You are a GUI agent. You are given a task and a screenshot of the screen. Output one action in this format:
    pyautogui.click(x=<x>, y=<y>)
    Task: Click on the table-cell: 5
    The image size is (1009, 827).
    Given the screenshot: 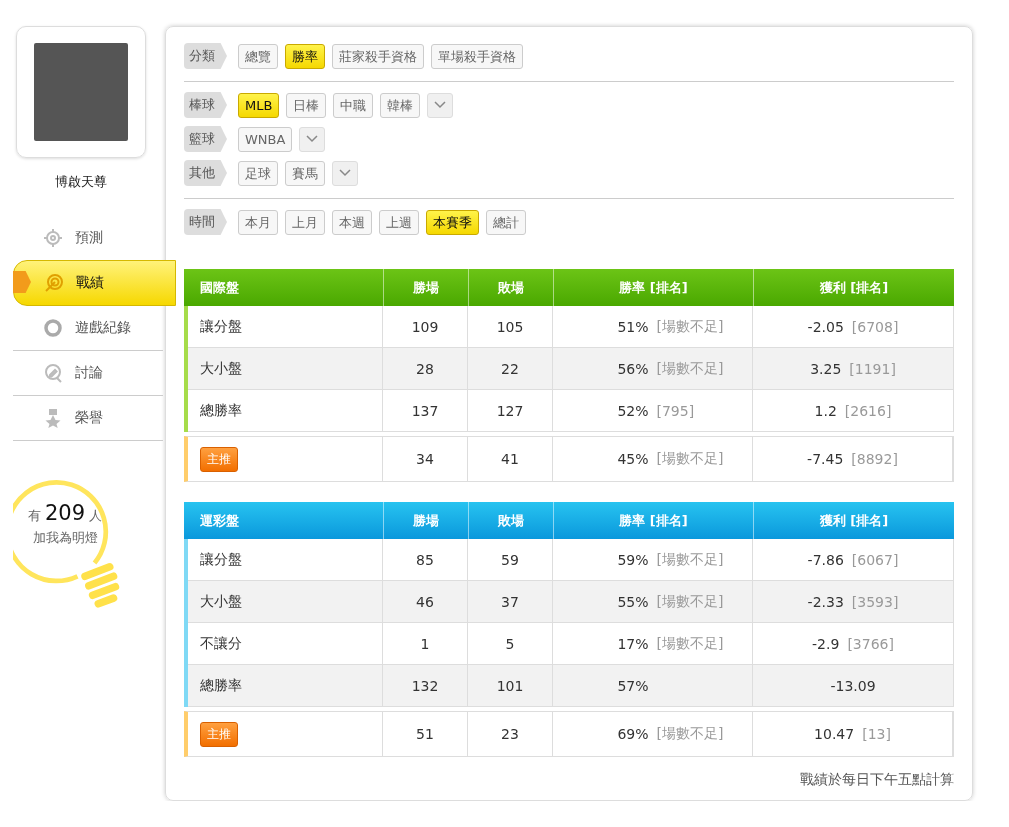 What is the action you would take?
    pyautogui.click(x=510, y=643)
    